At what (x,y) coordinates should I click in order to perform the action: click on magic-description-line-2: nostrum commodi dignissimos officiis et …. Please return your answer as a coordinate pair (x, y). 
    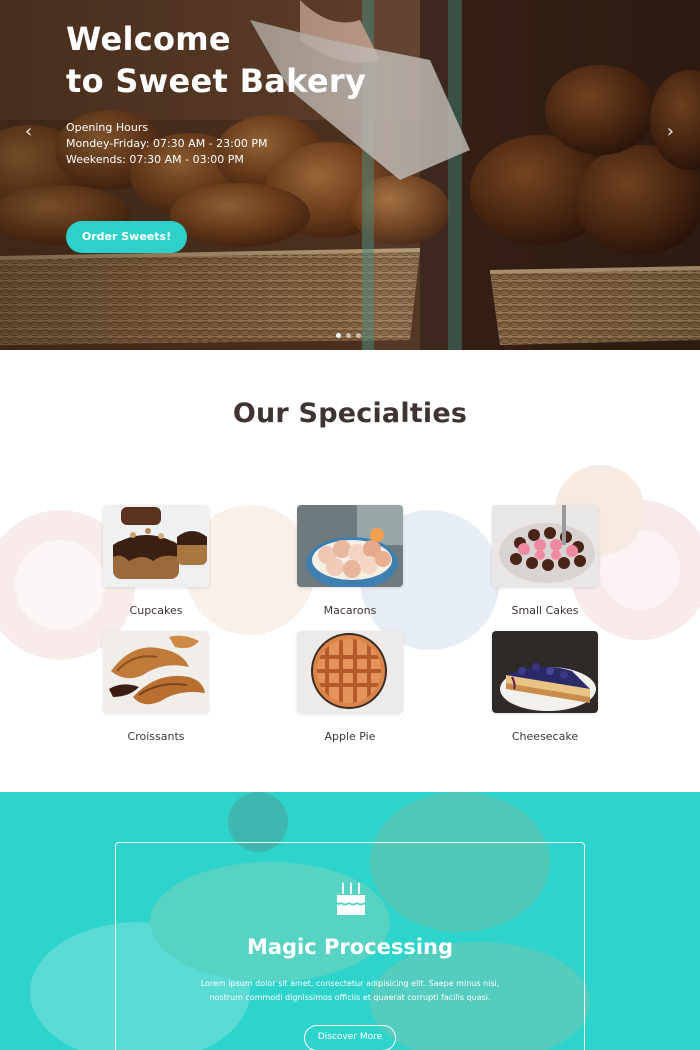
    Looking at the image, I should click on (350, 997).